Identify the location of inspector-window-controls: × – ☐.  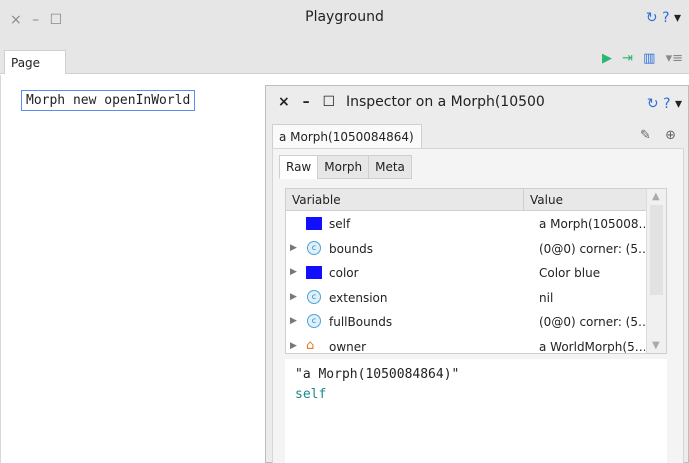
(308, 102).